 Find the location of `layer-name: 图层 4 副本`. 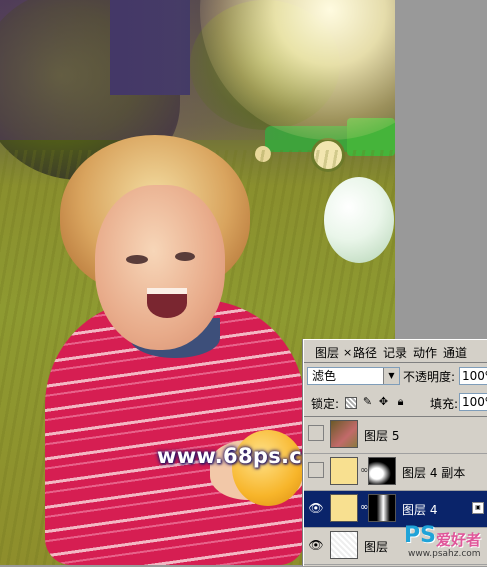

layer-name: 图层 4 副本 is located at coordinates (433, 472).